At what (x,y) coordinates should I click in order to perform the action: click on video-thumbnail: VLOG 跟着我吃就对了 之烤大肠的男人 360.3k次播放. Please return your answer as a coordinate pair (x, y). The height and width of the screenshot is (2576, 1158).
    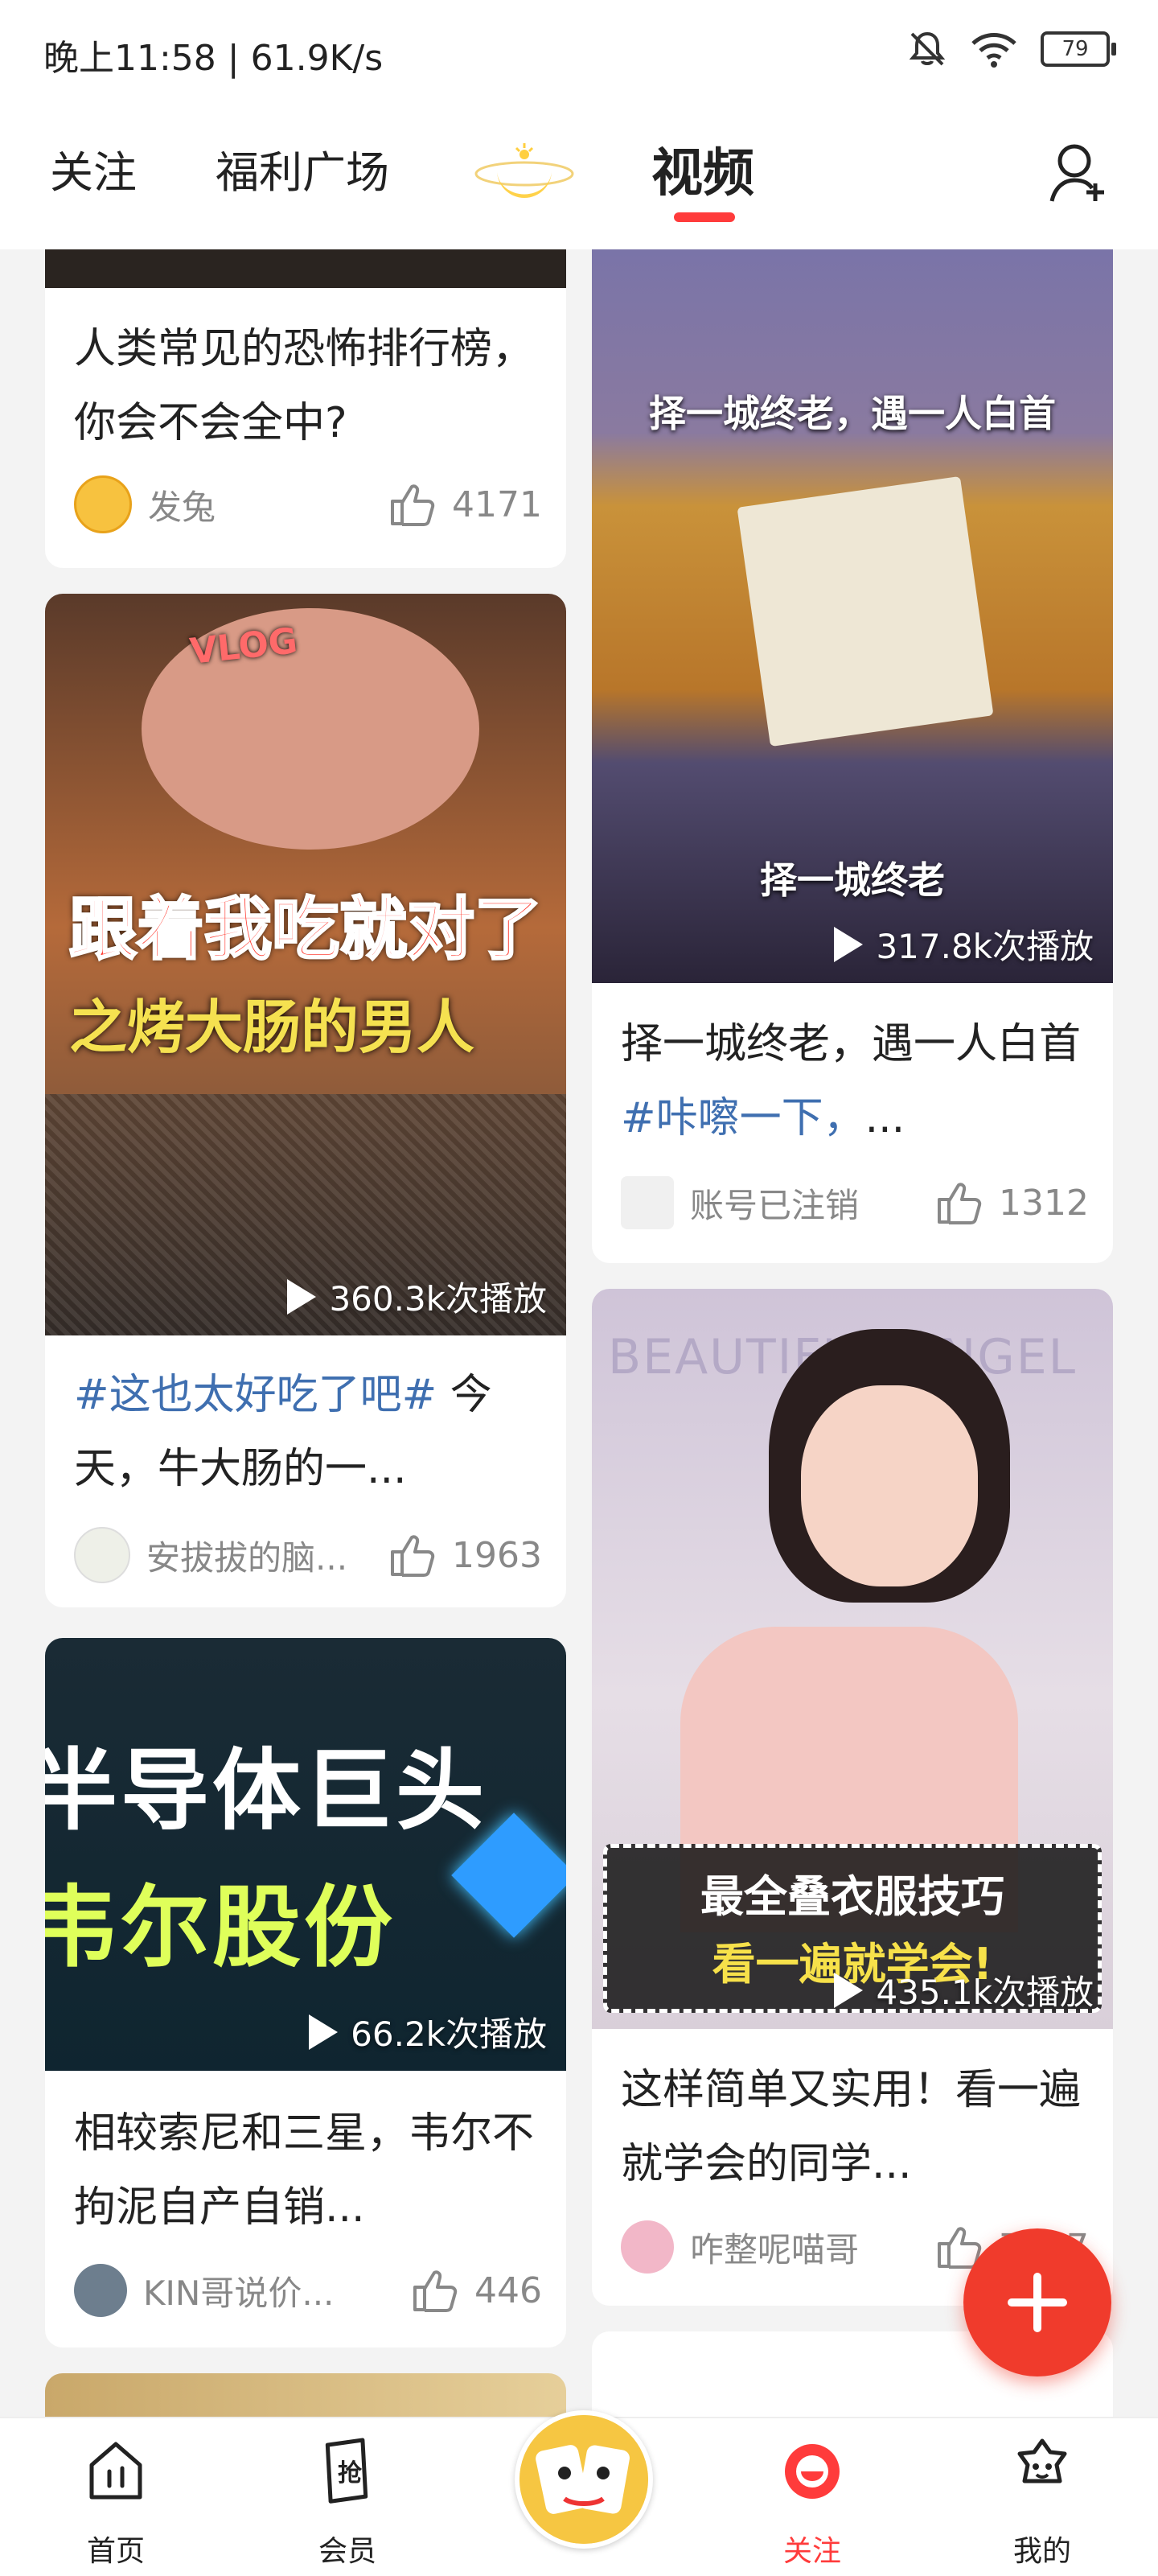
    Looking at the image, I should click on (305, 964).